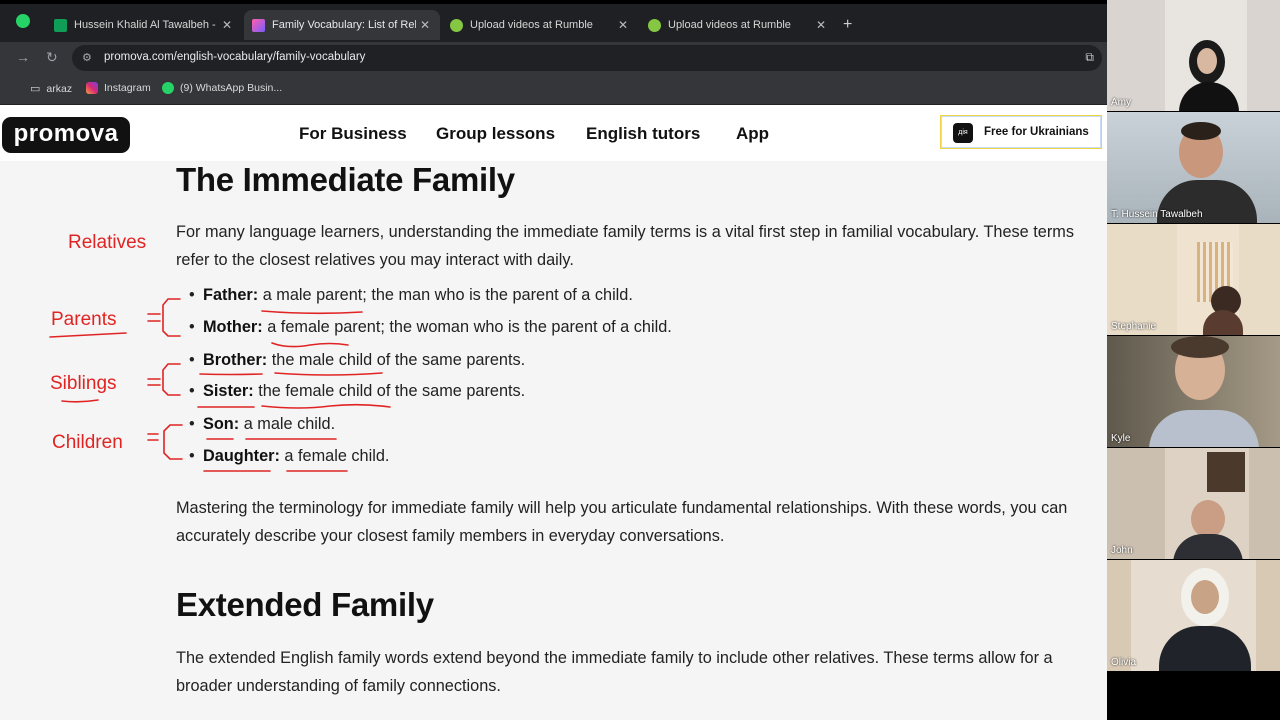 This screenshot has height=720, width=1280. Describe the element at coordinates (326, 406) in the screenshot. I see `underline-female-child` at that location.